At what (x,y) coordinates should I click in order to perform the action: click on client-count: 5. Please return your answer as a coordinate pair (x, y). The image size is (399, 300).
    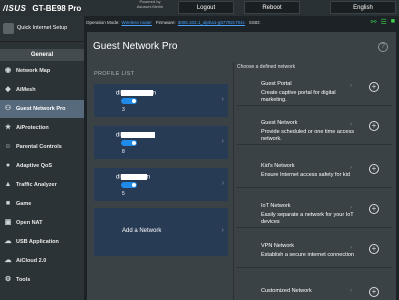
    Looking at the image, I should click on (123, 194).